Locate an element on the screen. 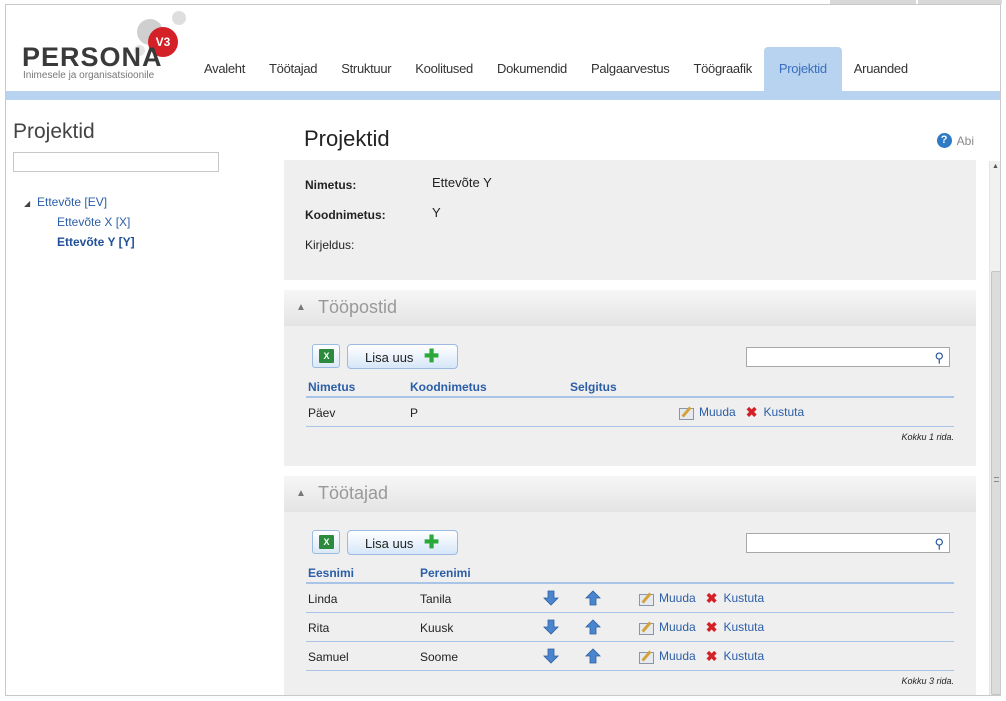  tree-node-y: Ettevõte Y [Y] is located at coordinates (79, 242).